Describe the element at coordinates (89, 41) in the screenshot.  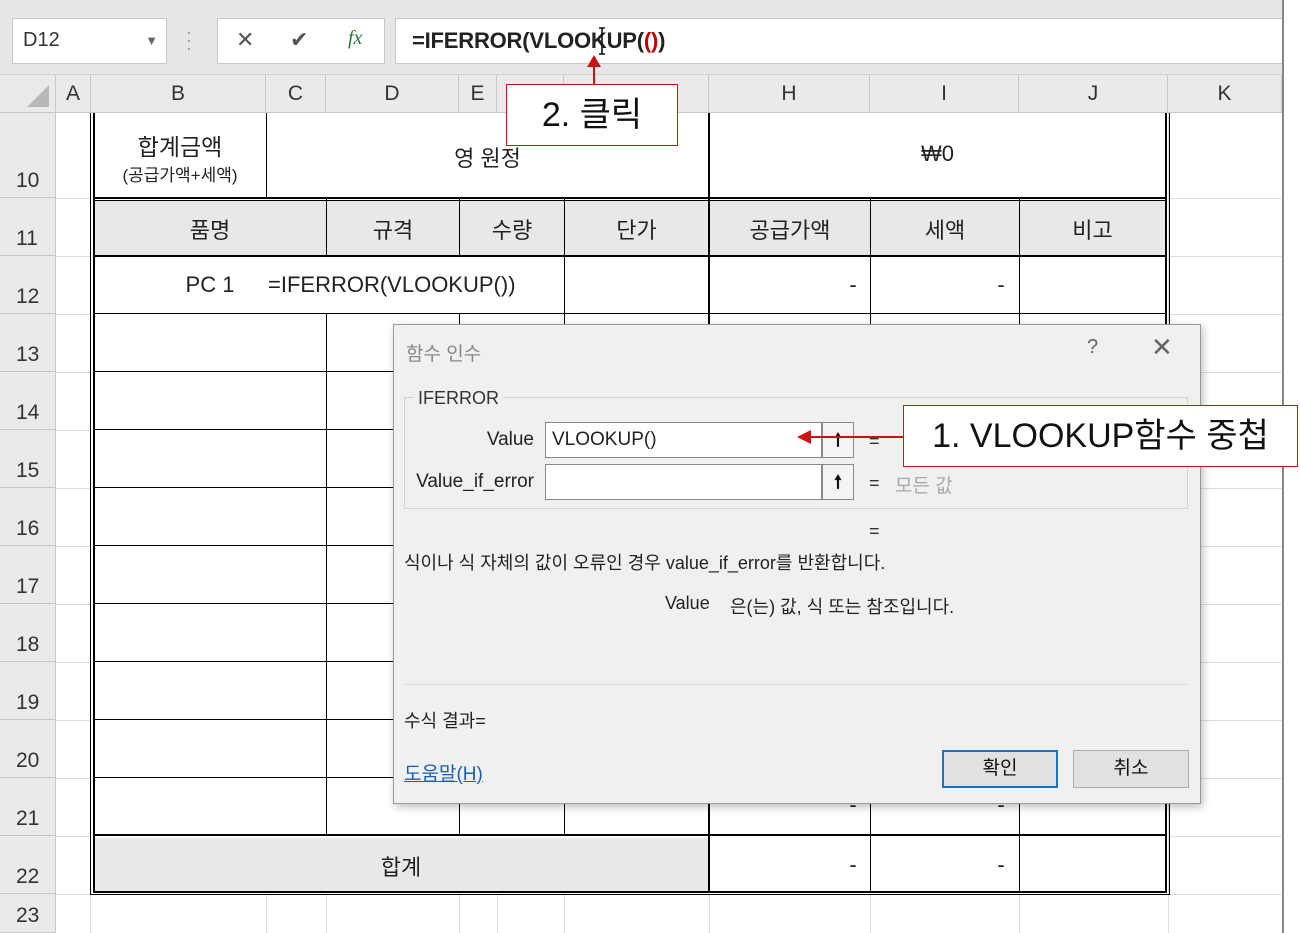
I see `name-box: D12 ▼` at that location.